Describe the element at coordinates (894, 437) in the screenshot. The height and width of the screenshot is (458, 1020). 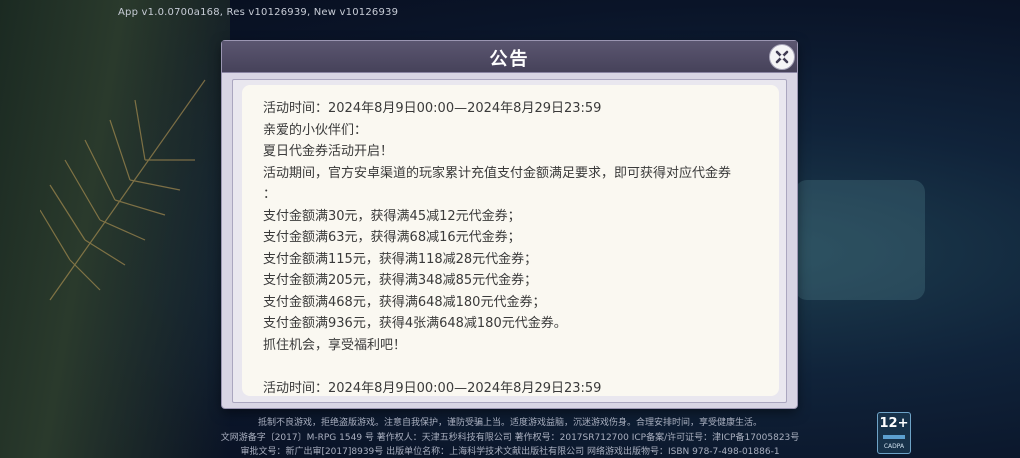
I see `age-rating-bar` at that location.